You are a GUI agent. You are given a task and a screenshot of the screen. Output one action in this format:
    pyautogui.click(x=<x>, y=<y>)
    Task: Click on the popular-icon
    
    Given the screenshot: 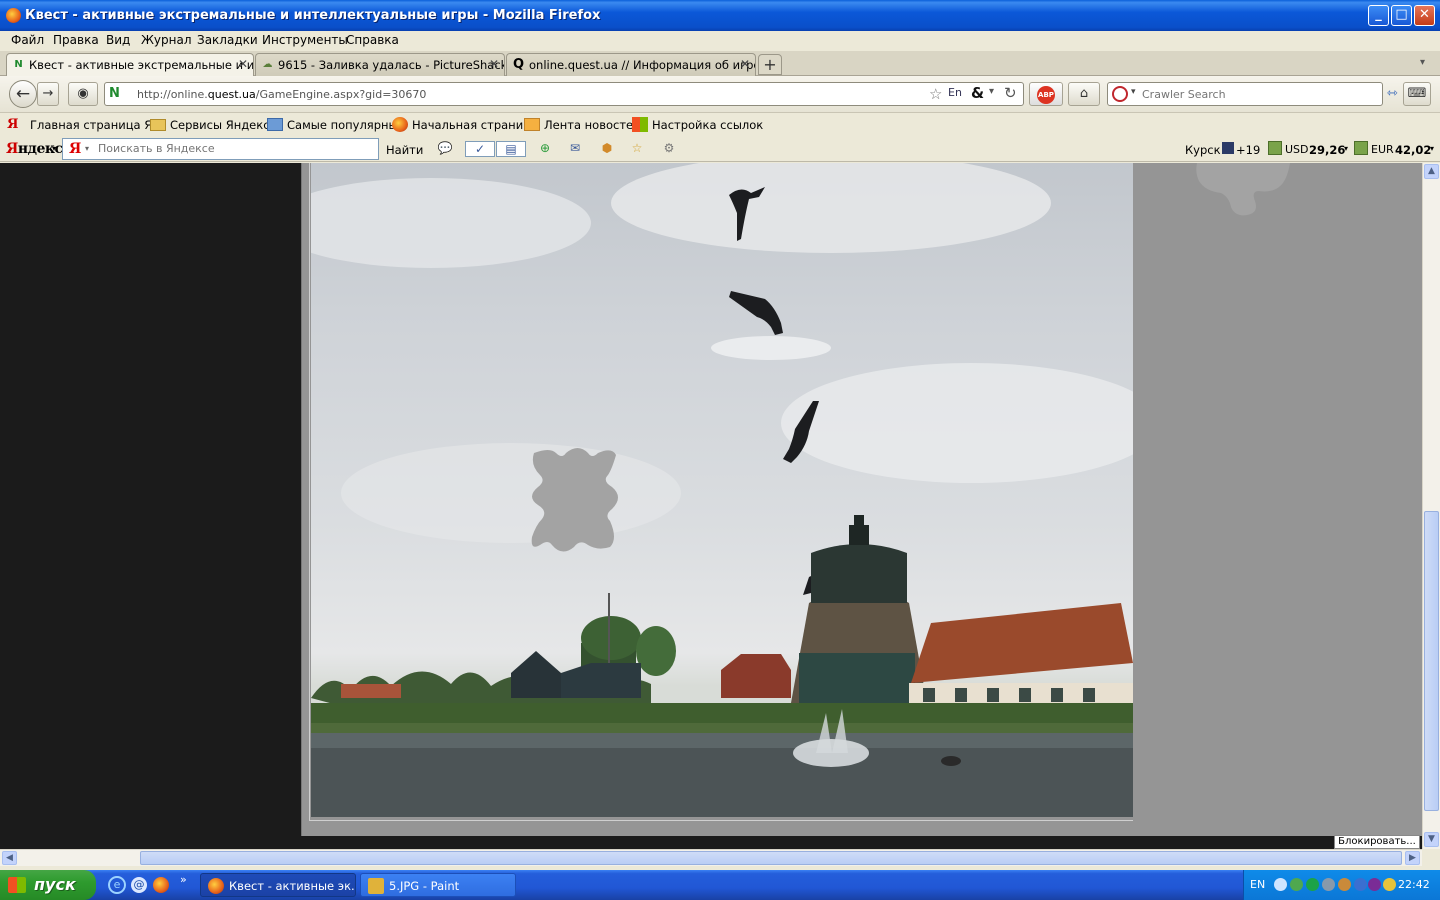 What is the action you would take?
    pyautogui.click(x=275, y=124)
    